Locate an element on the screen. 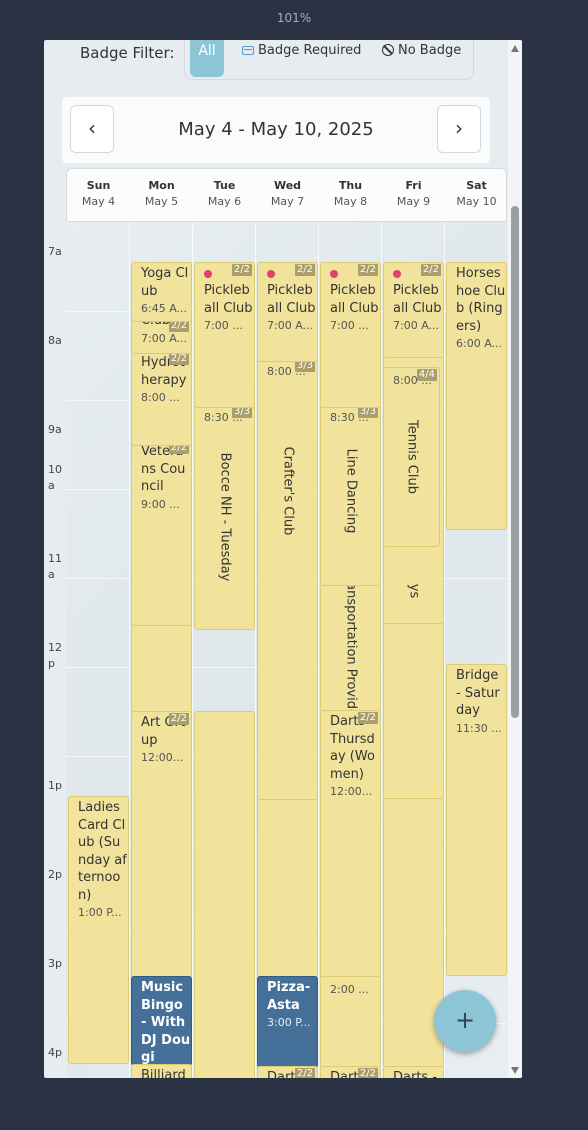 The height and width of the screenshot is (1130, 588). add-event-button: + is located at coordinates (465, 1021).